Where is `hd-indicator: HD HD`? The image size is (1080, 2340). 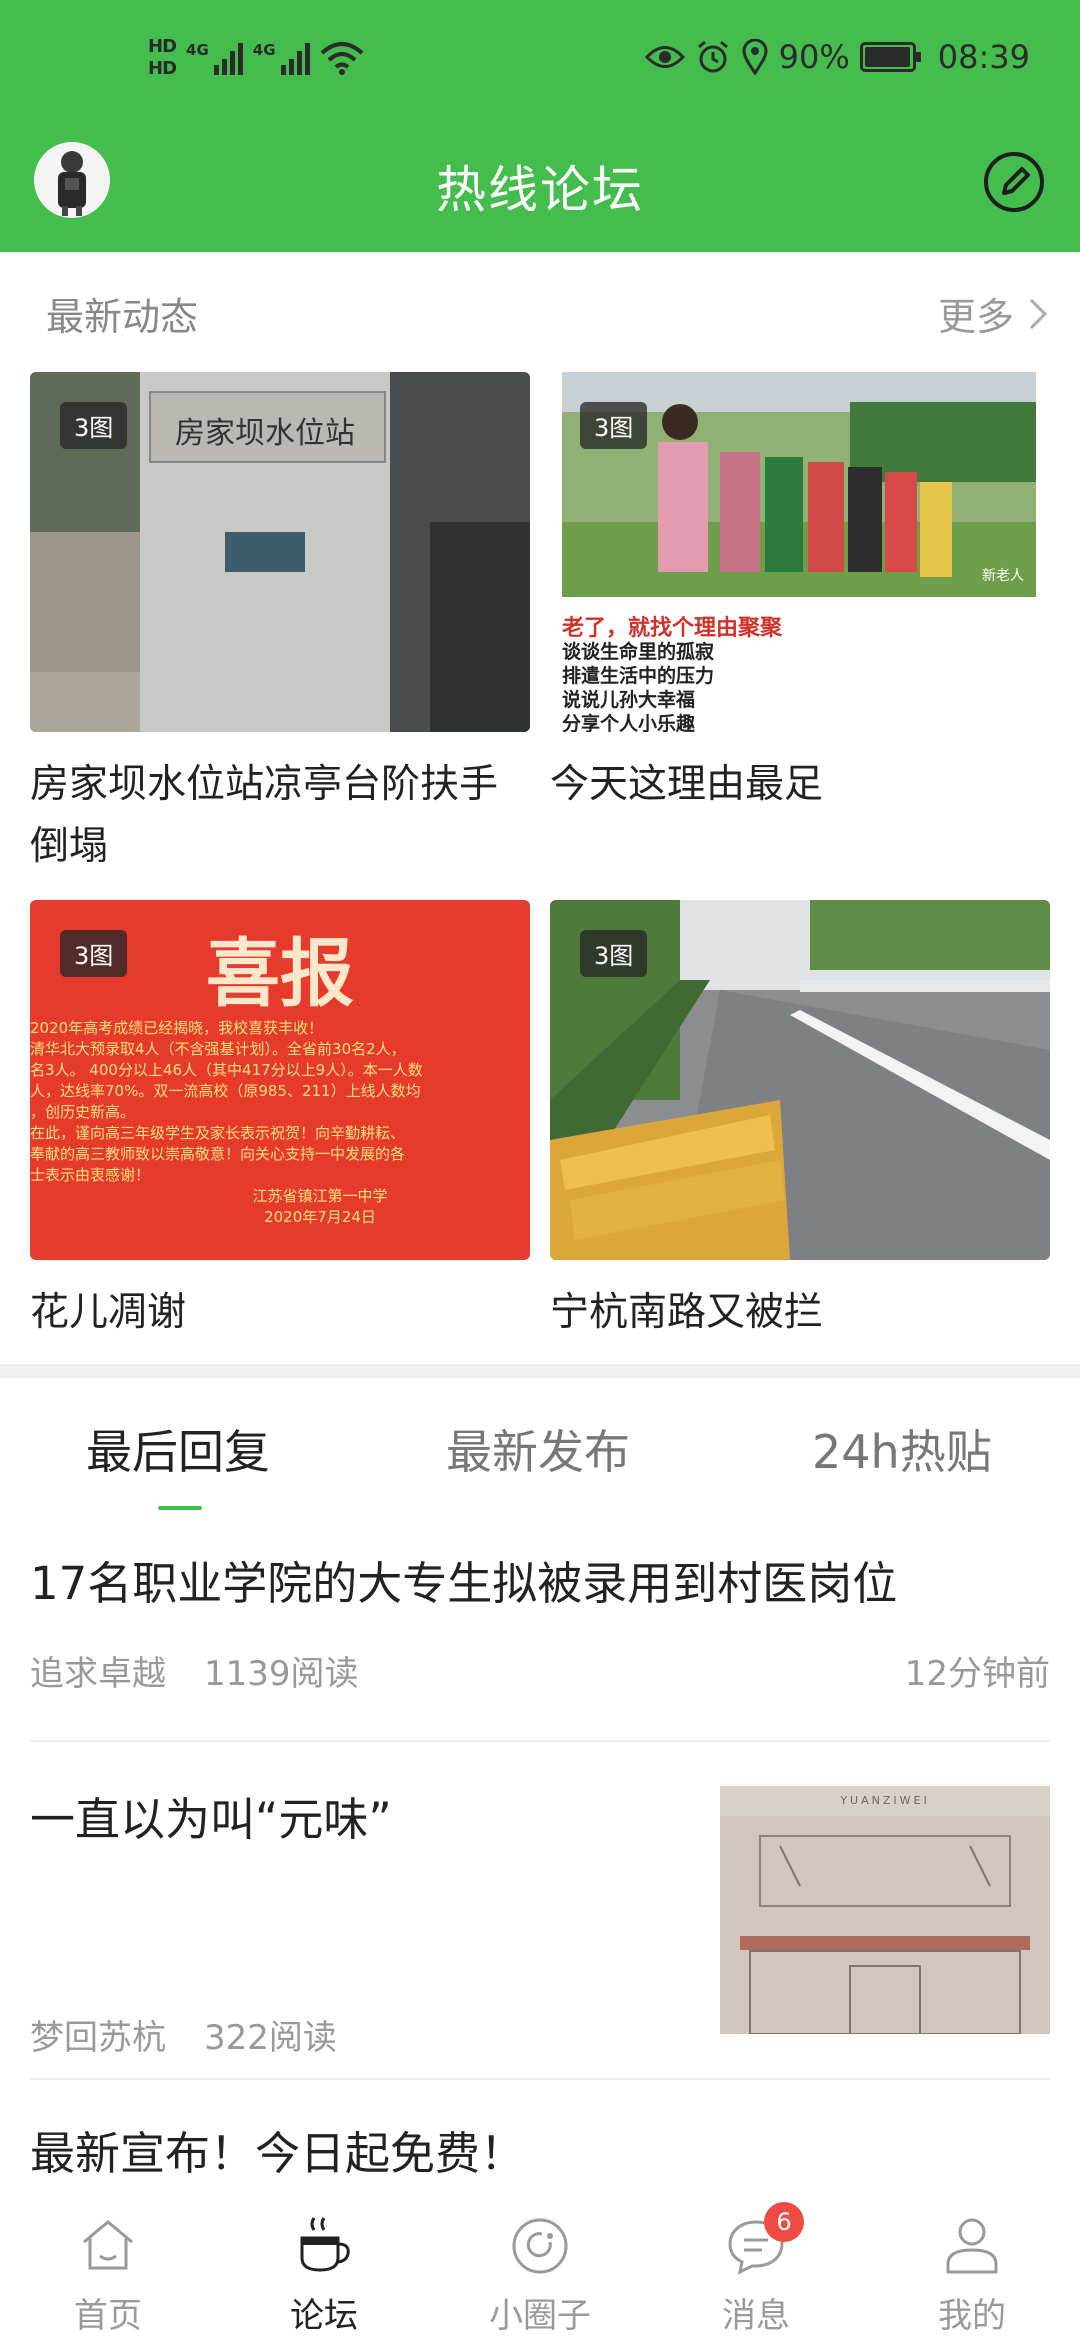
hd-indicator: HD HD is located at coordinates (162, 58).